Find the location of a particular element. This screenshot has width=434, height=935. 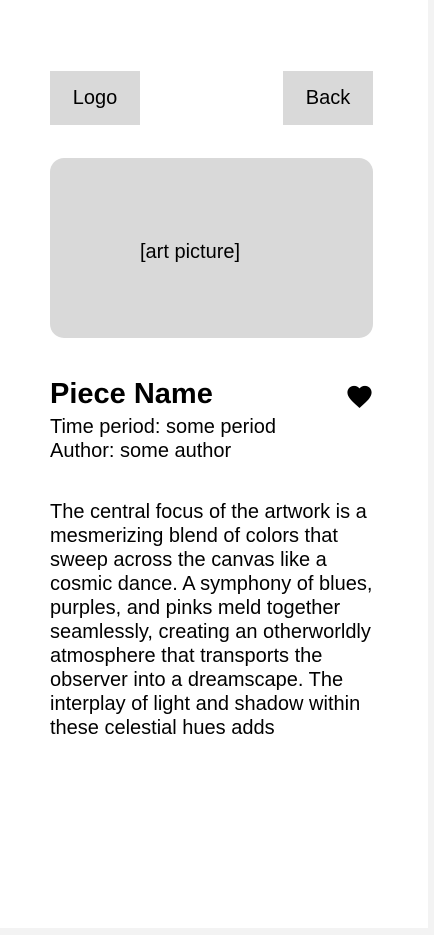

heart-icon-shape is located at coordinates (359, 397).